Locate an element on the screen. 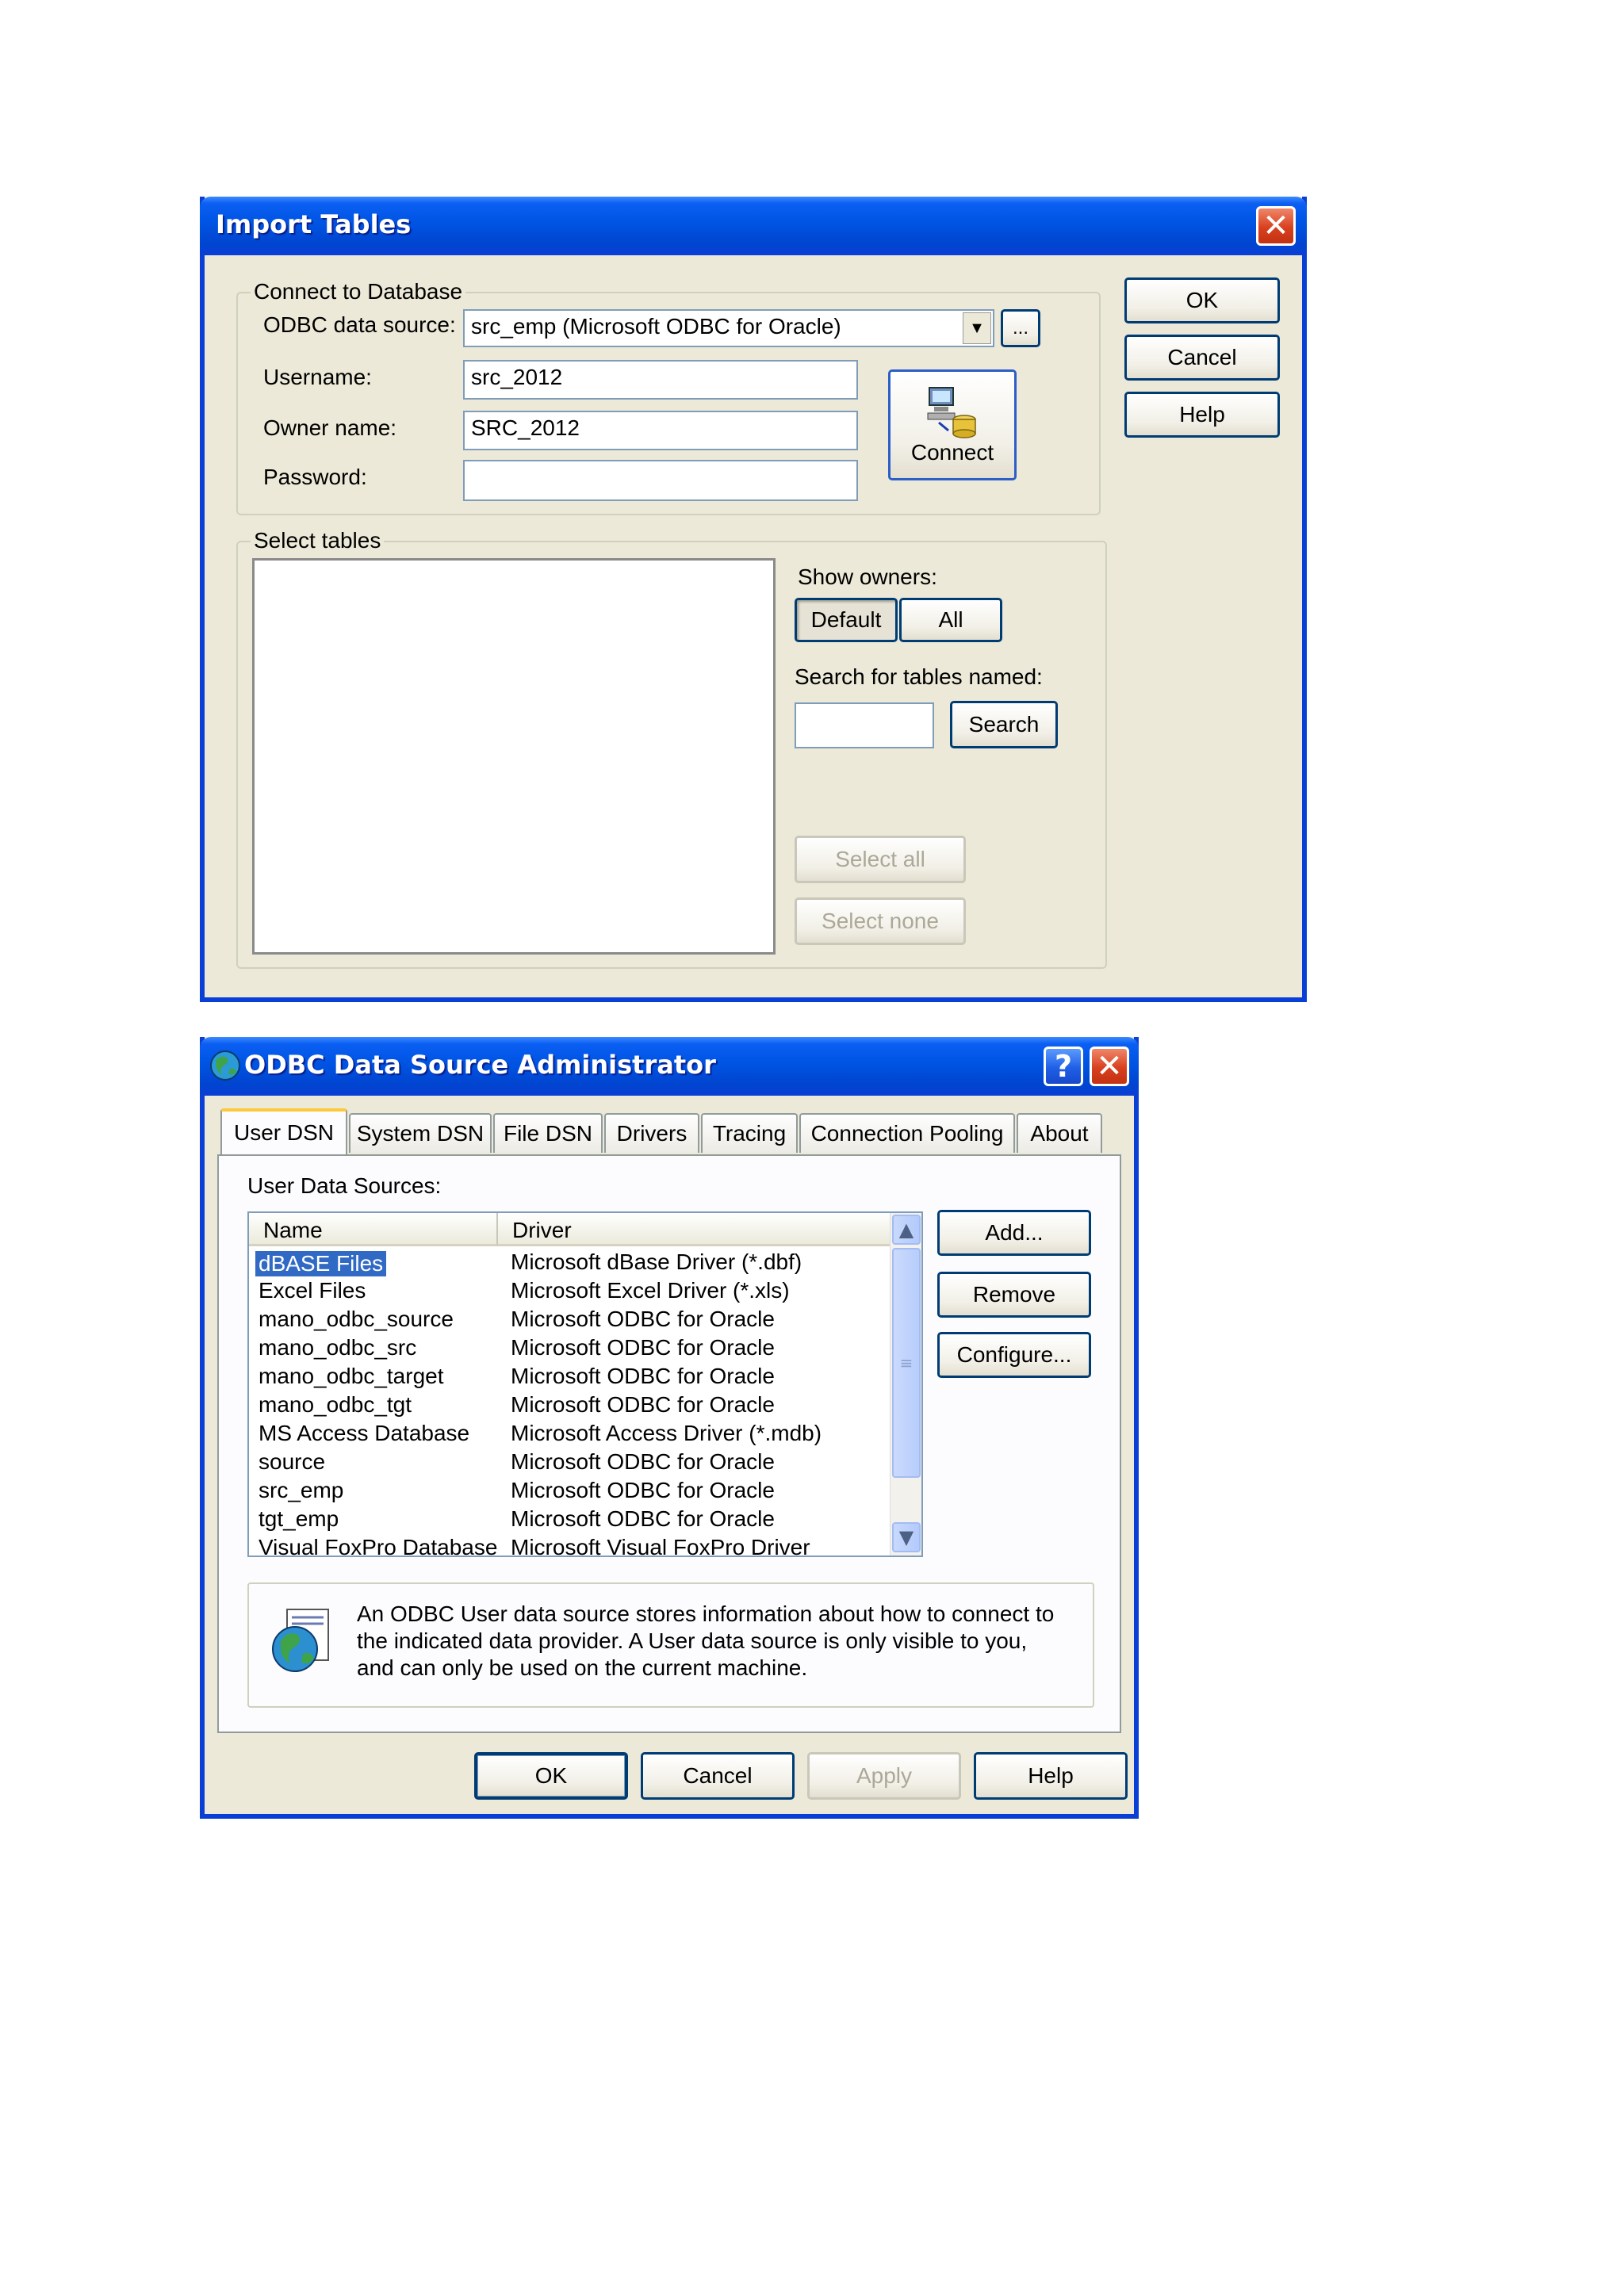 This screenshot has width=1624, height=2296. row-name: mano_odbc_source is located at coordinates (356, 1319).